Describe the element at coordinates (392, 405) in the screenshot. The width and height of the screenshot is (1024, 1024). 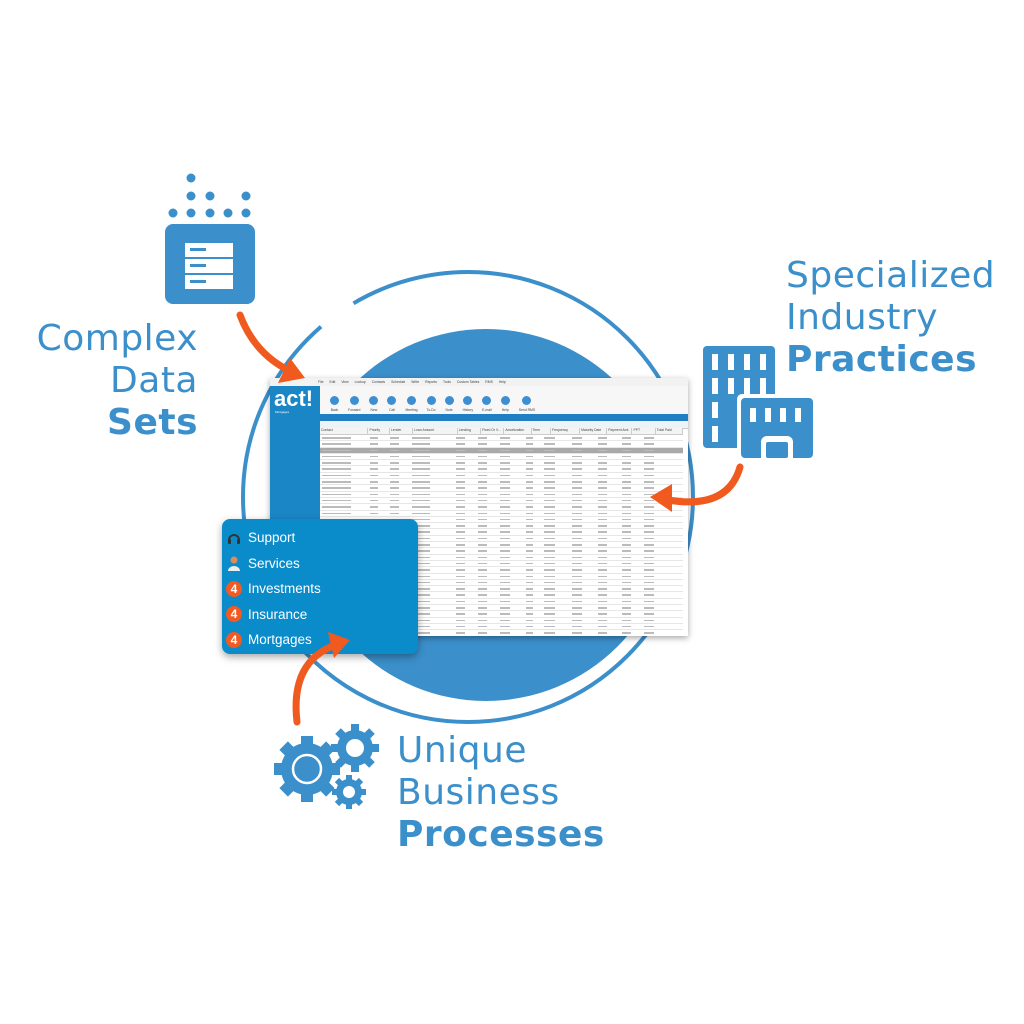
I see `toolbar-button: Call` at that location.